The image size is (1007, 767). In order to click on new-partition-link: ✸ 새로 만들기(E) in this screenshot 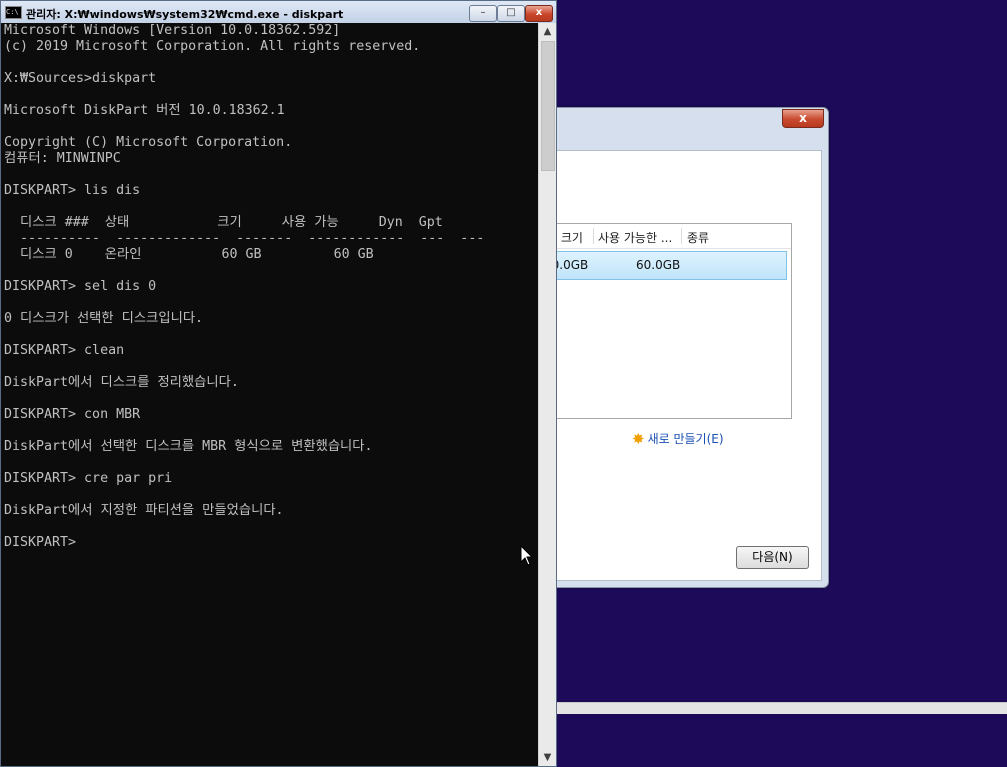, I will do `click(678, 439)`.